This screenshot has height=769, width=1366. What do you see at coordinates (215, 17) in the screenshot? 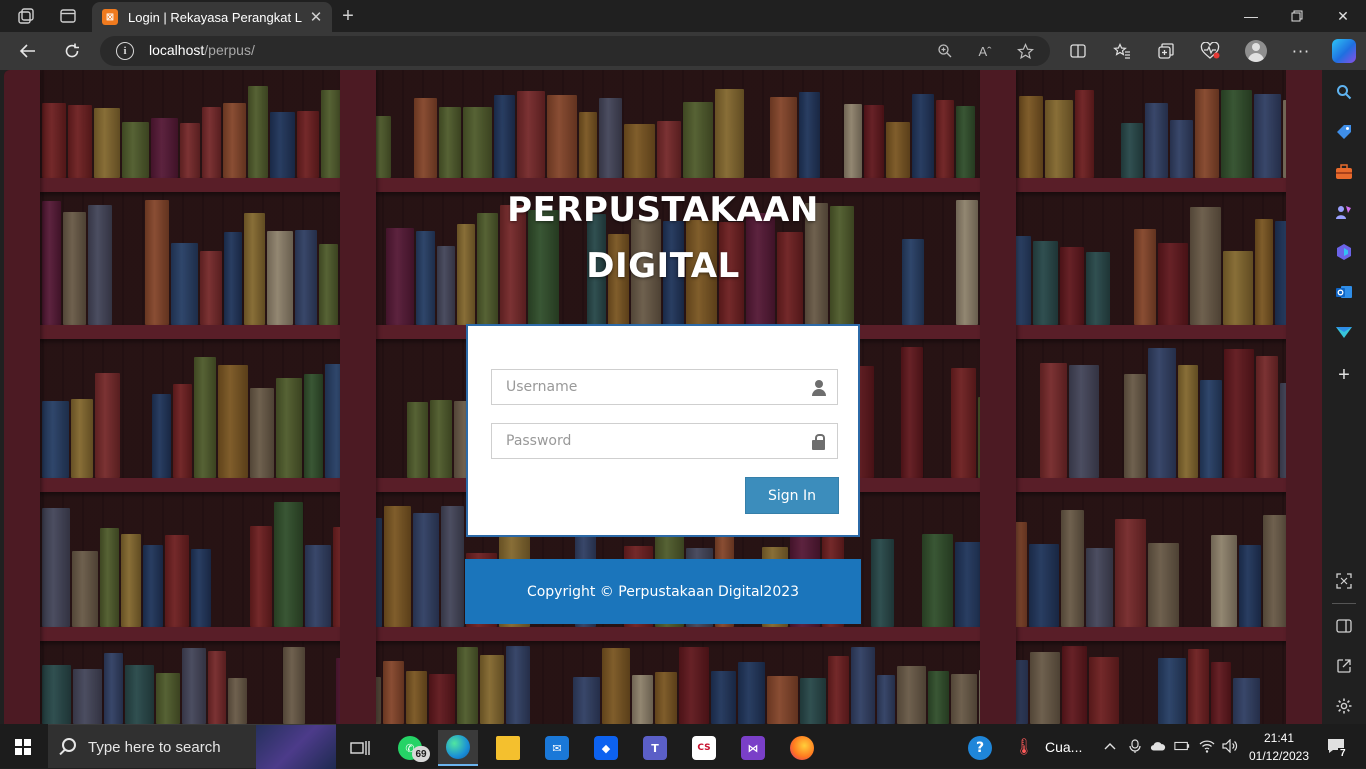
I see `tab-title: Login | Rekayasa Perangkat Lunak` at bounding box center [215, 17].